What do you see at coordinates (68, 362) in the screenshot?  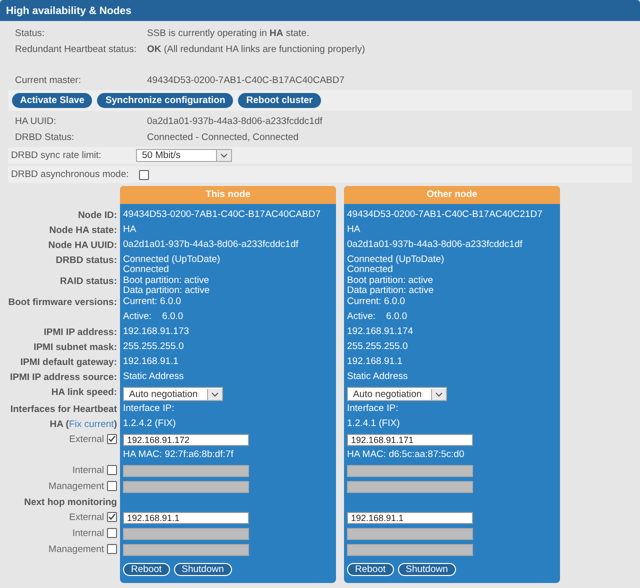 I see `row-label: IPMI default gateway:` at bounding box center [68, 362].